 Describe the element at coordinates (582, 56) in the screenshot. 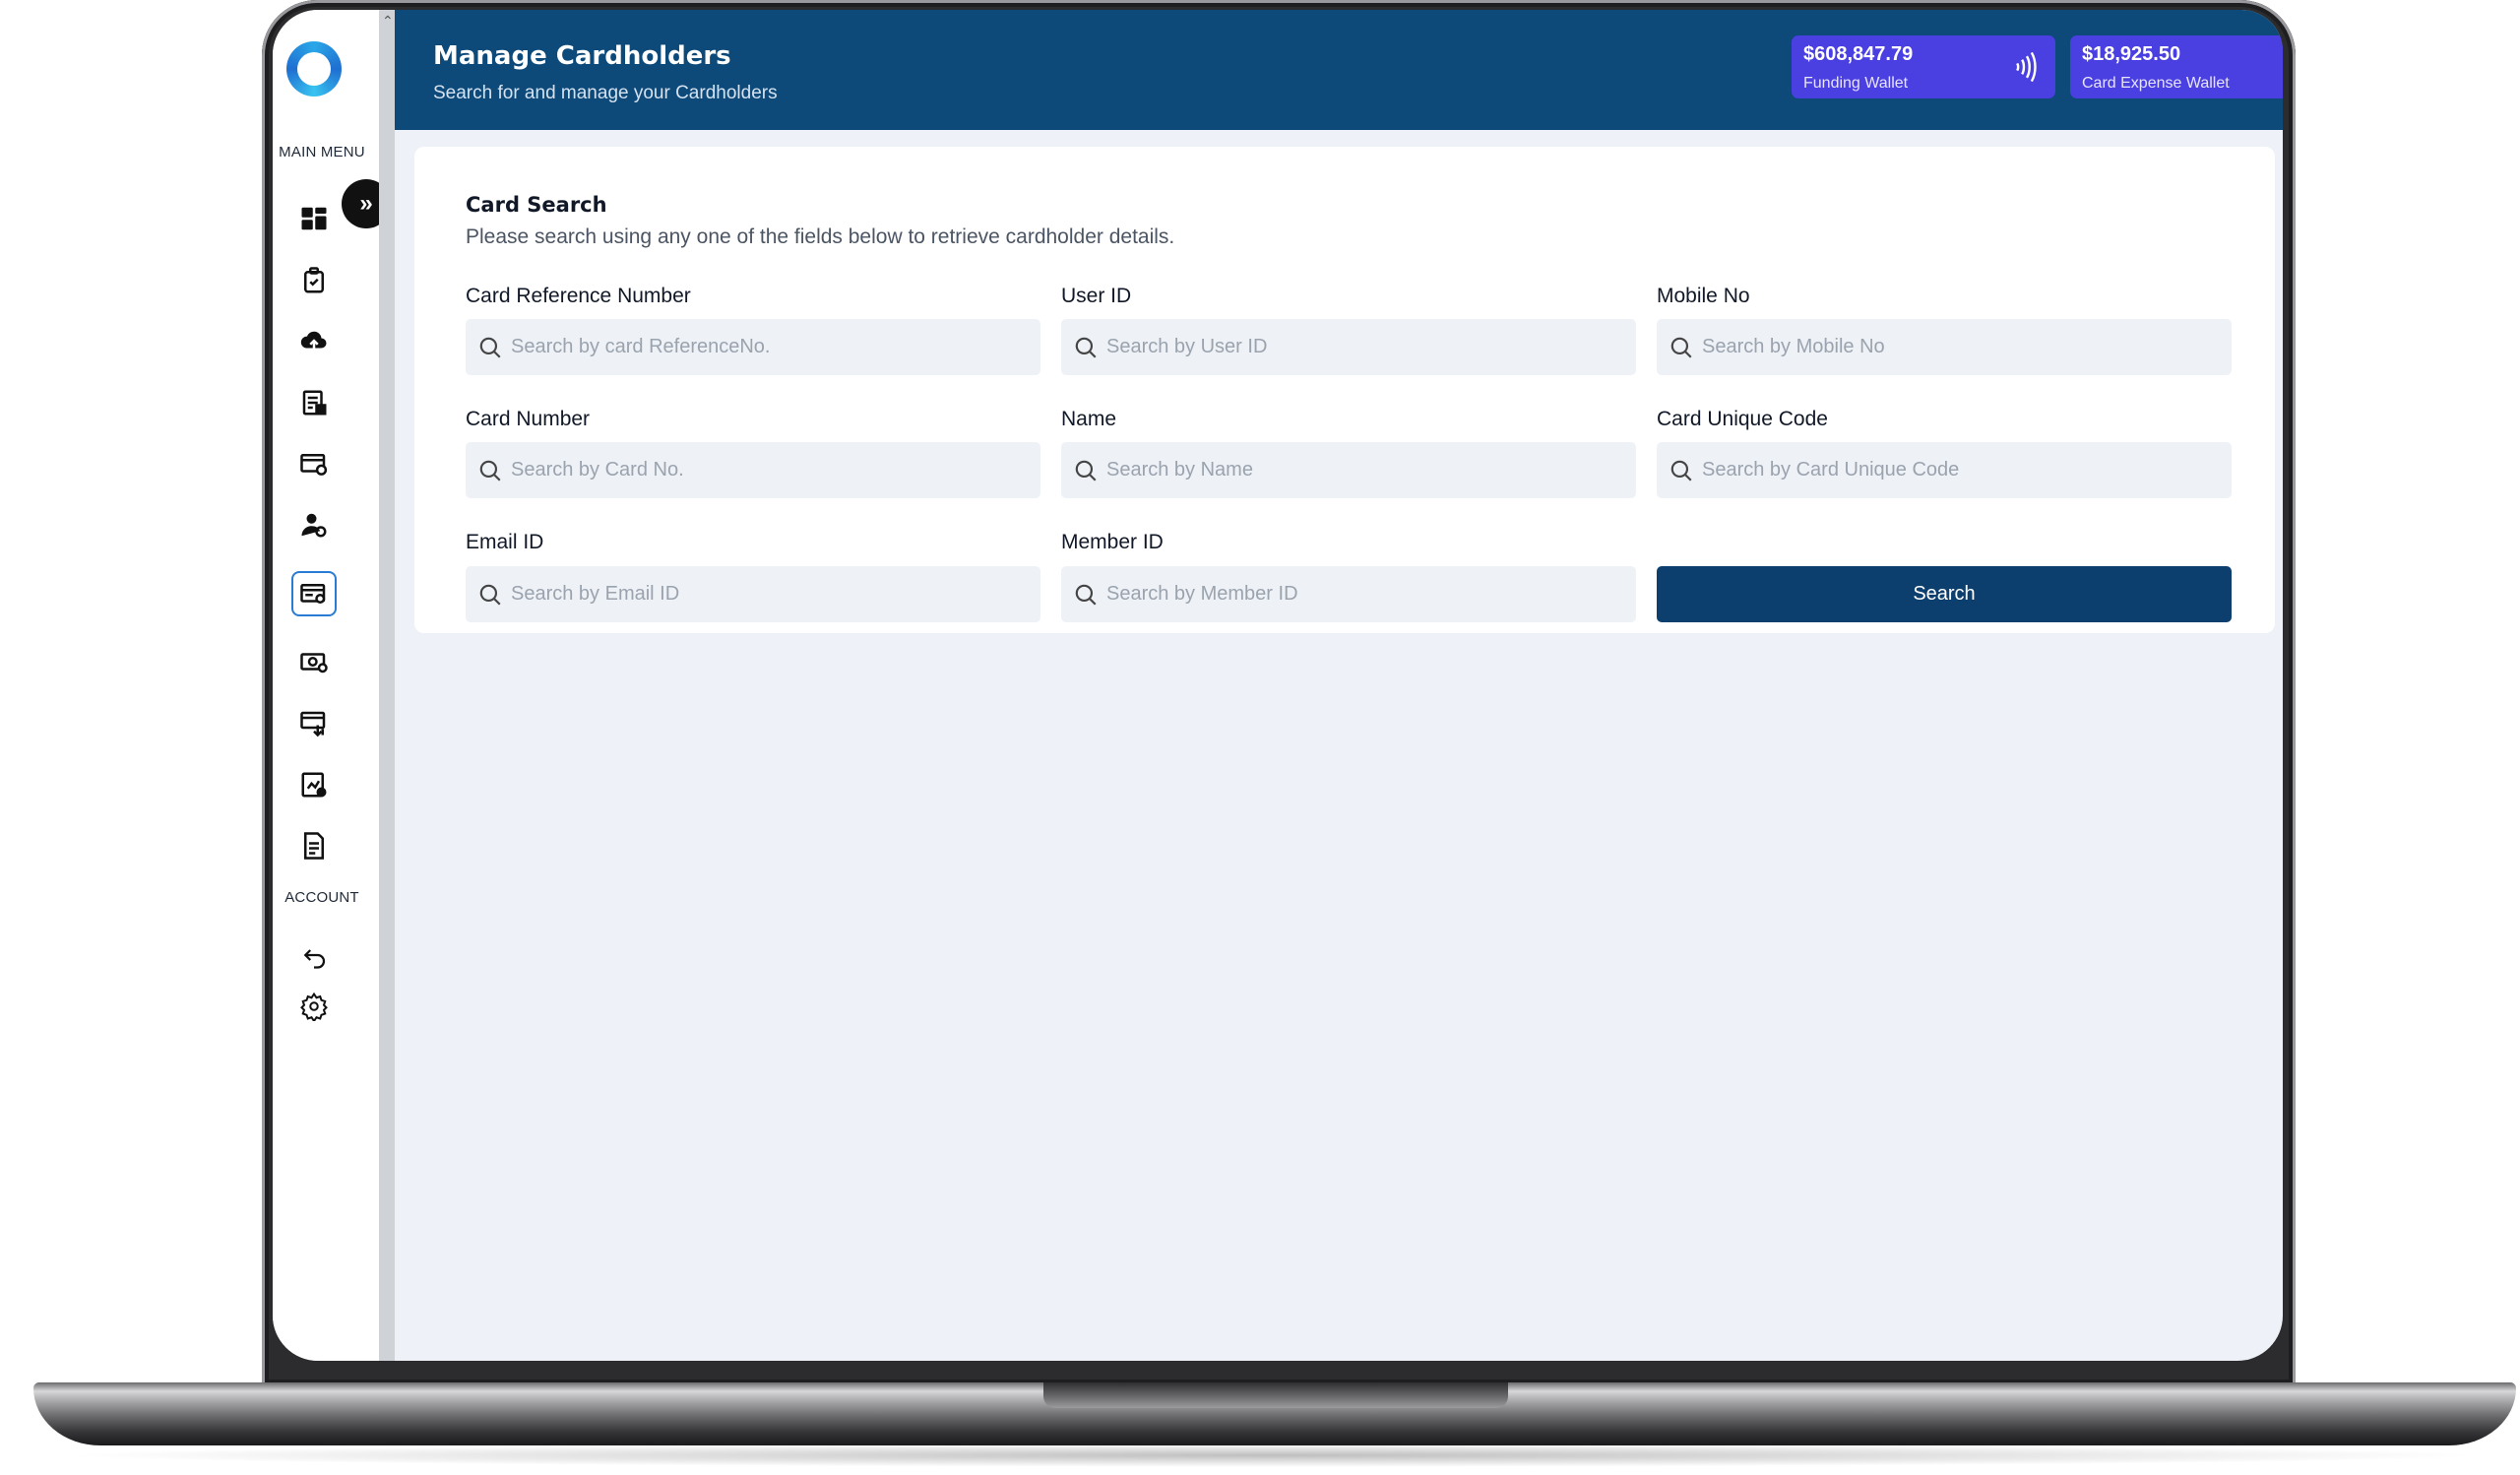

I see `page-title: Manage Cardholders` at that location.